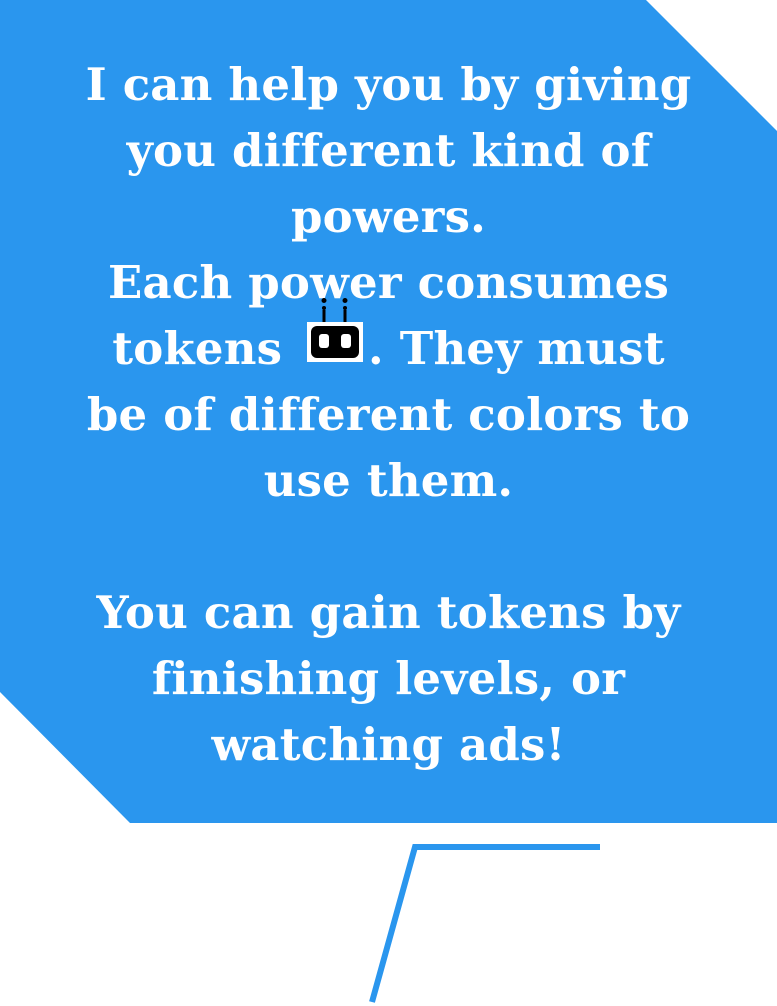 The image size is (777, 1006). I want to click on dialog-line-with-token: tokens . They must, so click(388, 340).